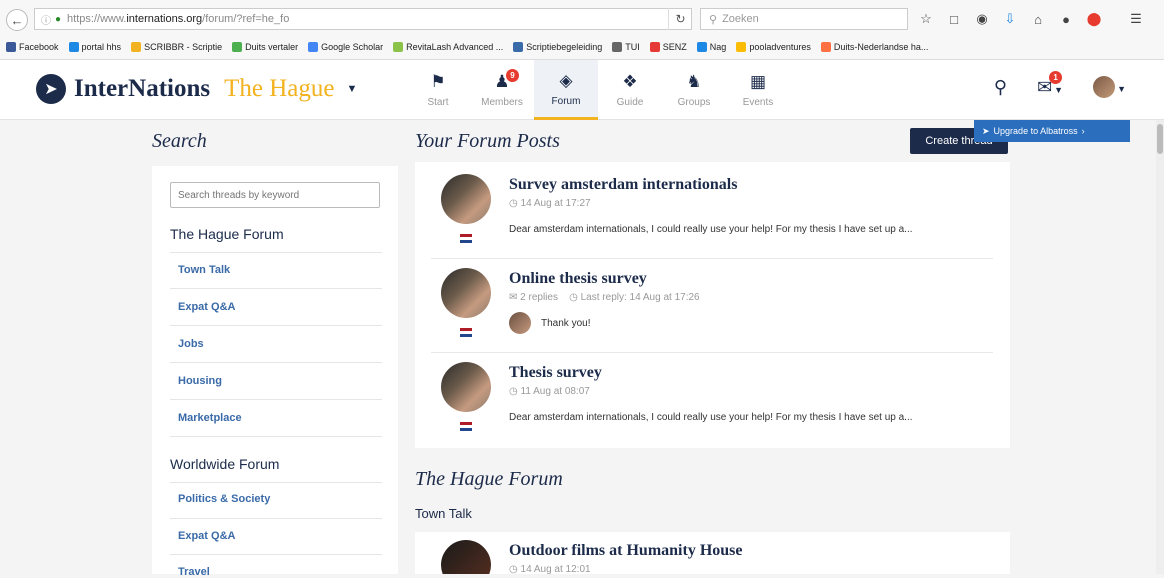  Describe the element at coordinates (206, 307) in the screenshot. I see `sidebar-item-expat-qa: Expat Q&A` at that location.